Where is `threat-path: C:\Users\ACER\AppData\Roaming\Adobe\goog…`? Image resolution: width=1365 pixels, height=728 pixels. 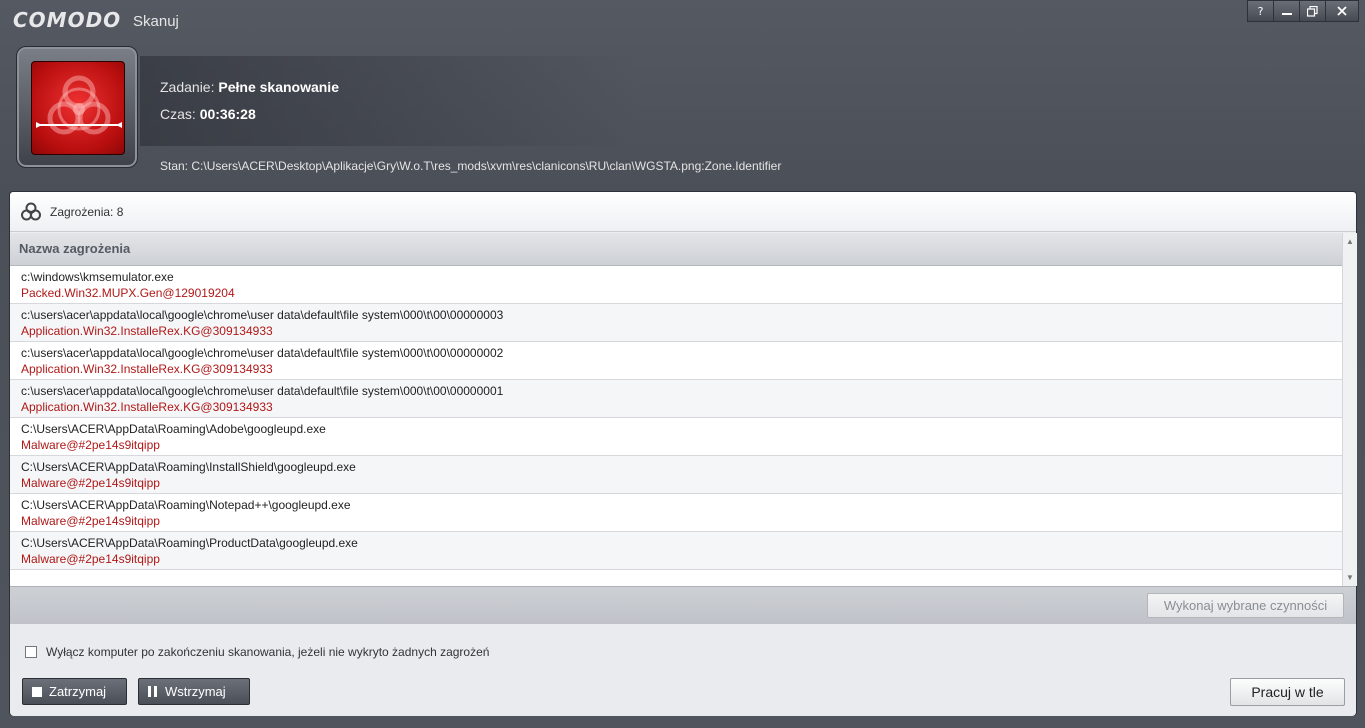
threat-path: C:\Users\ACER\AppData\Roaming\Adobe\goog… is located at coordinates (173, 429).